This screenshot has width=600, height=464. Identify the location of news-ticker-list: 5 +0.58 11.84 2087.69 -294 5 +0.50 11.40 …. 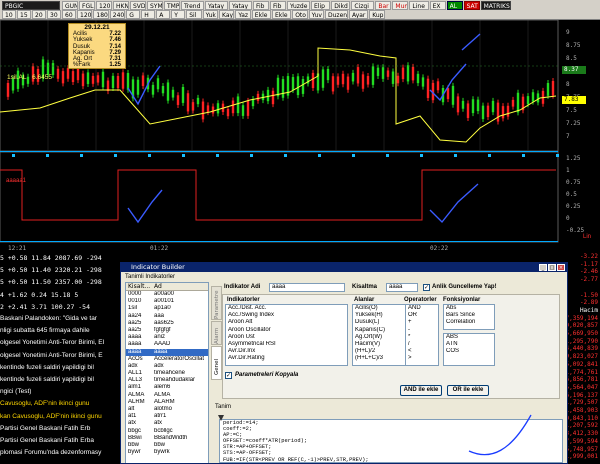
(59, 358).